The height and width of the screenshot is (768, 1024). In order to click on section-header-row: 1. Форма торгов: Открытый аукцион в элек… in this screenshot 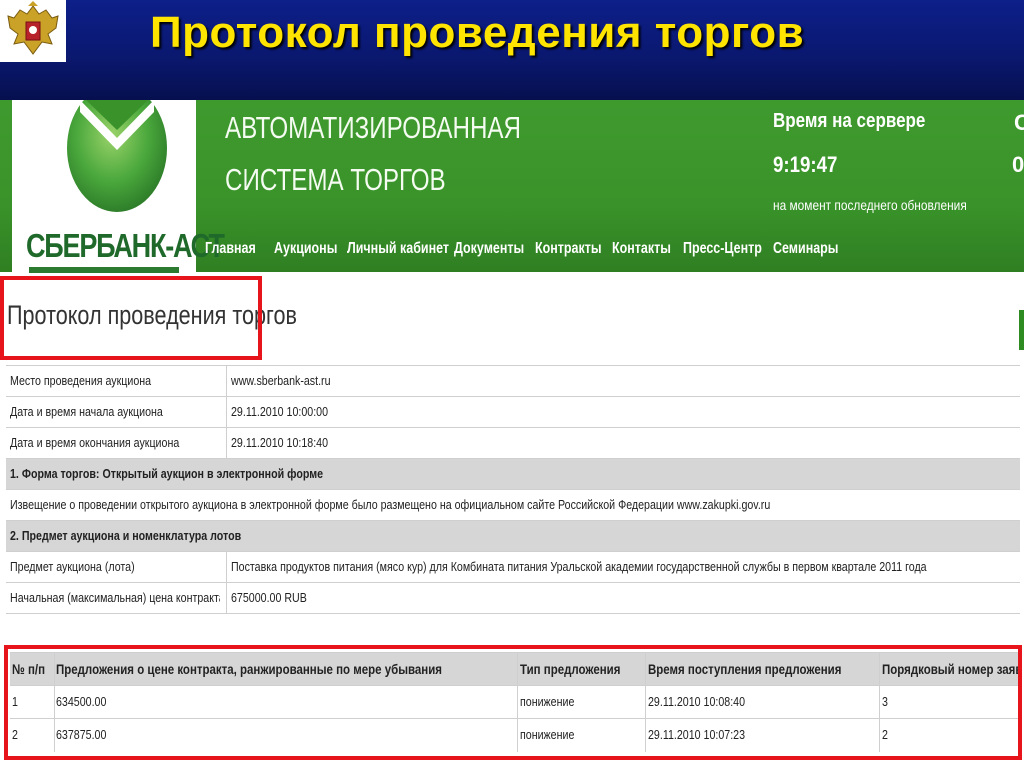, I will do `click(513, 473)`.